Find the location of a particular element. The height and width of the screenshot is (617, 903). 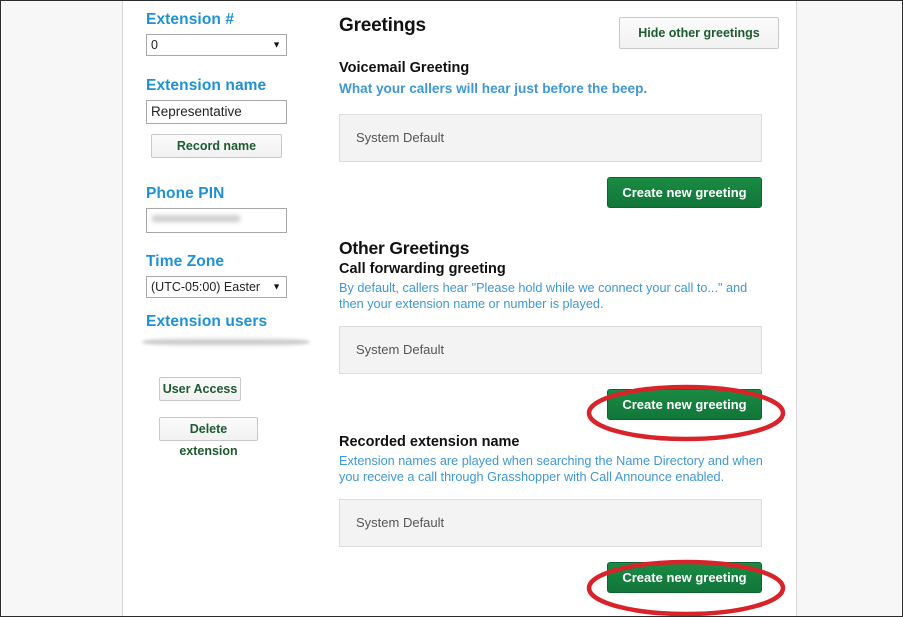

extension-number-group: Extension # 0 ▼ is located at coordinates (216, 33).